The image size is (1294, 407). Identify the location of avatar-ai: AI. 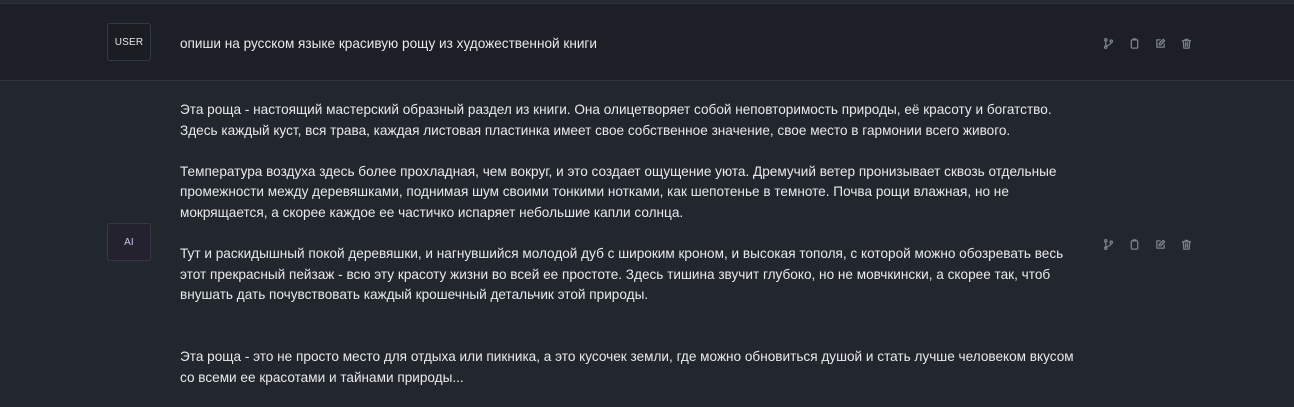
(129, 242).